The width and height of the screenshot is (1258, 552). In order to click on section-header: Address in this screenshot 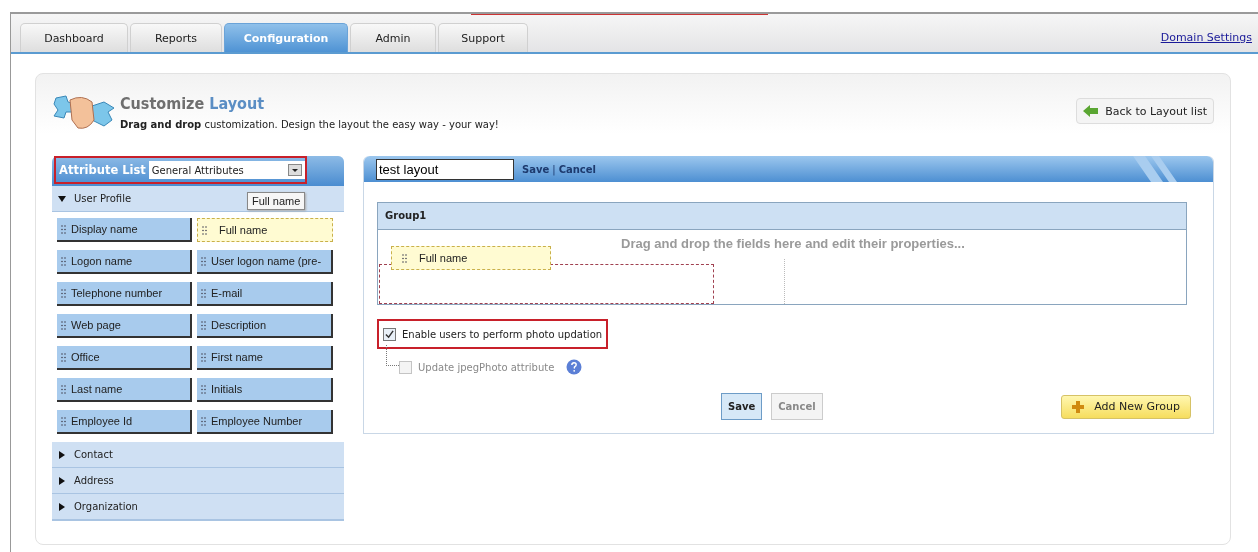, I will do `click(198, 481)`.